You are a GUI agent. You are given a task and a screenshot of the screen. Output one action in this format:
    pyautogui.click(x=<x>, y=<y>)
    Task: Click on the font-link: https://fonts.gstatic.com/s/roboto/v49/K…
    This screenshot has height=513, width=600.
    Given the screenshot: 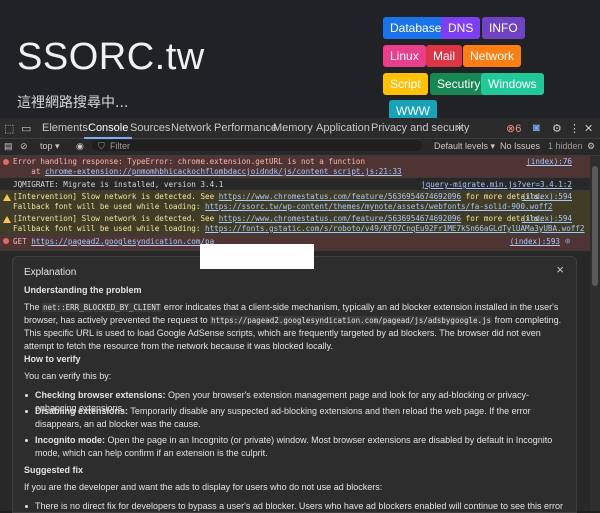 What is the action you would take?
    pyautogui.click(x=394, y=228)
    